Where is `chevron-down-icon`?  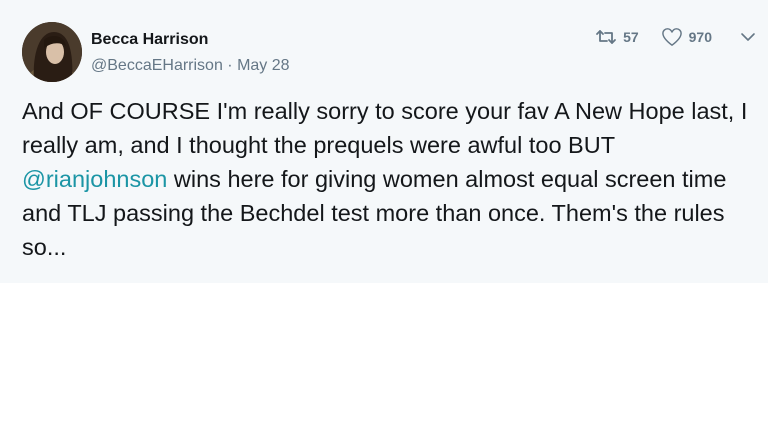
chevron-down-icon is located at coordinates (748, 37).